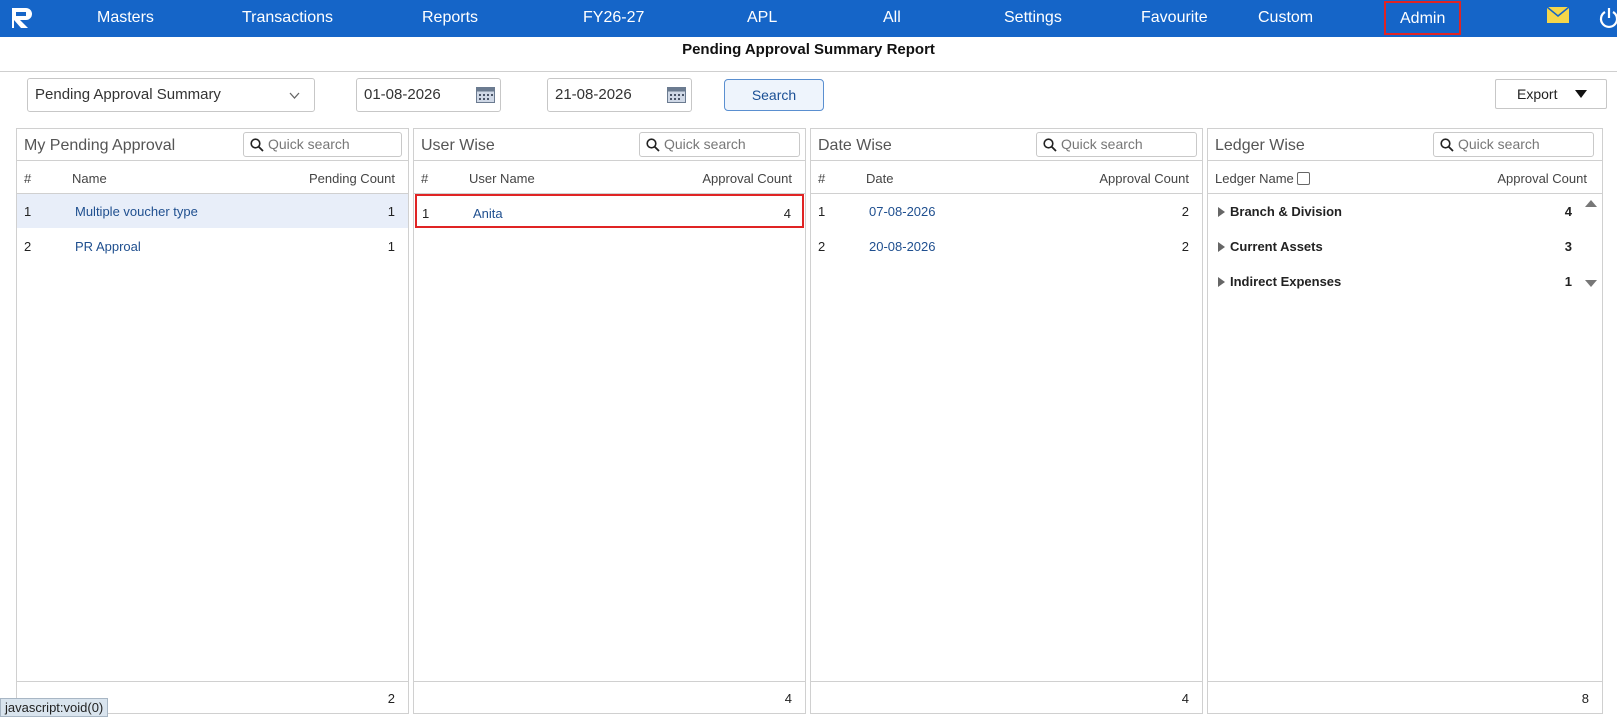  What do you see at coordinates (1006, 246) in the screenshot?
I see `table-row: 2 20-08-2026 2` at bounding box center [1006, 246].